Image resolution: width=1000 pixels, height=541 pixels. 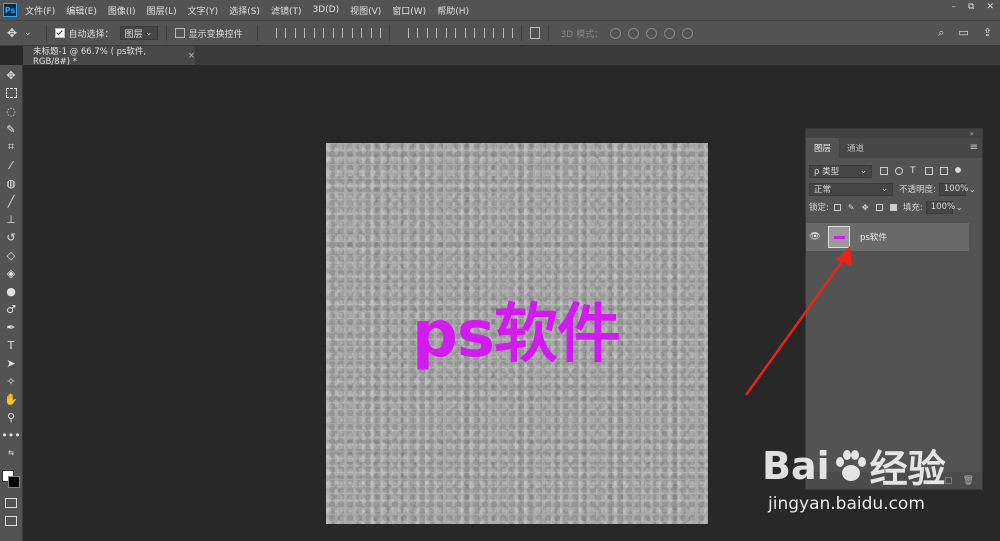 I want to click on distribute-right-icon, so click(x=507, y=33).